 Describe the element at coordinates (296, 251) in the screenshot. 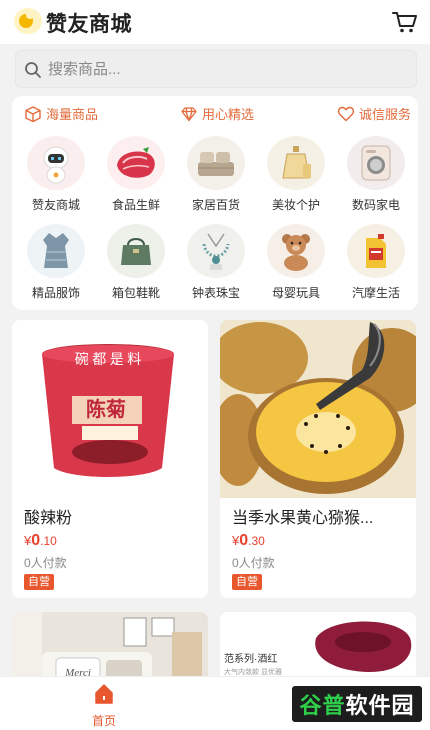

I see `teddy-bear-icon` at that location.